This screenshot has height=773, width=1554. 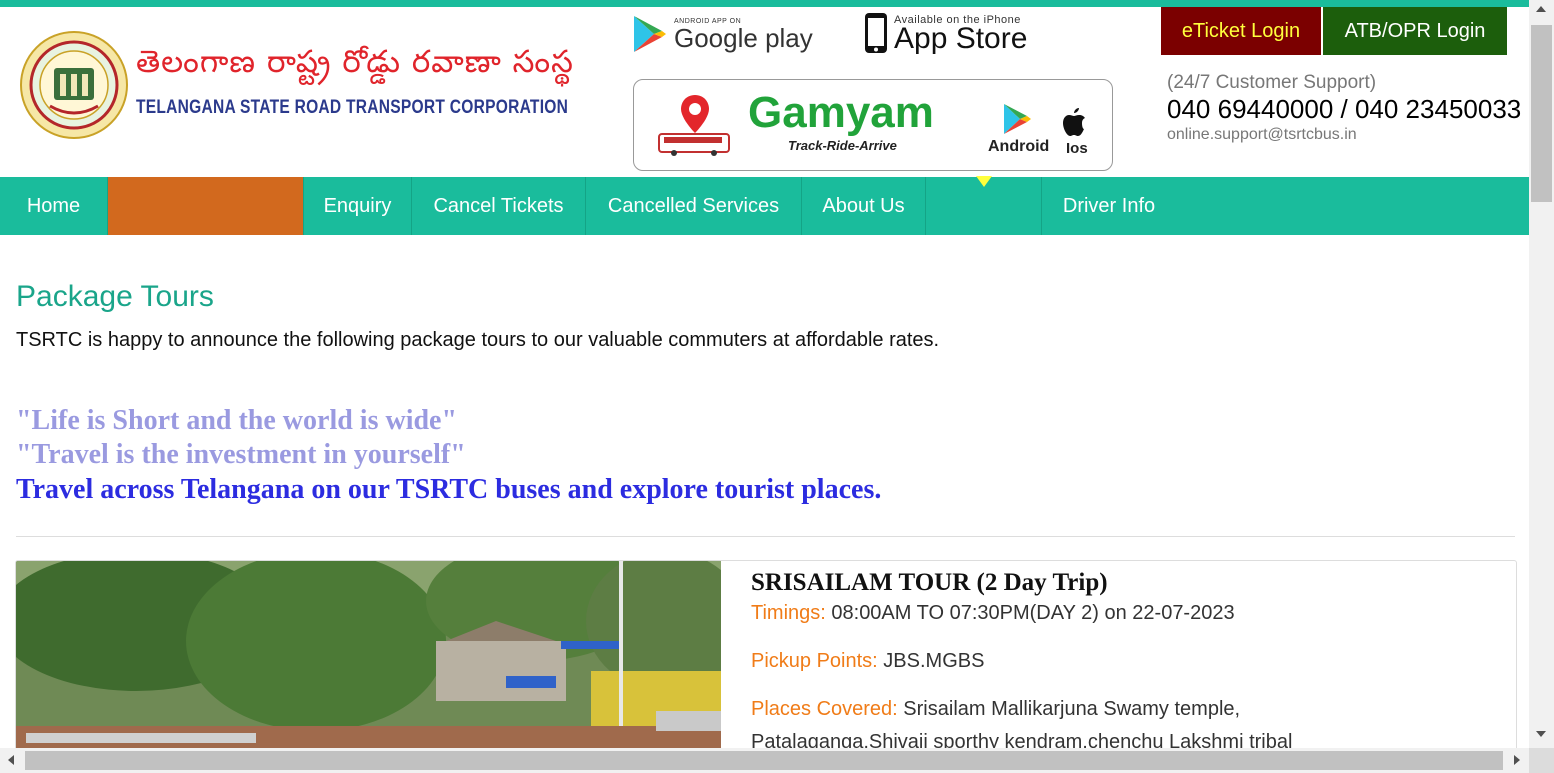 I want to click on horizontal-scrollbar-thumb, so click(x=764, y=760).